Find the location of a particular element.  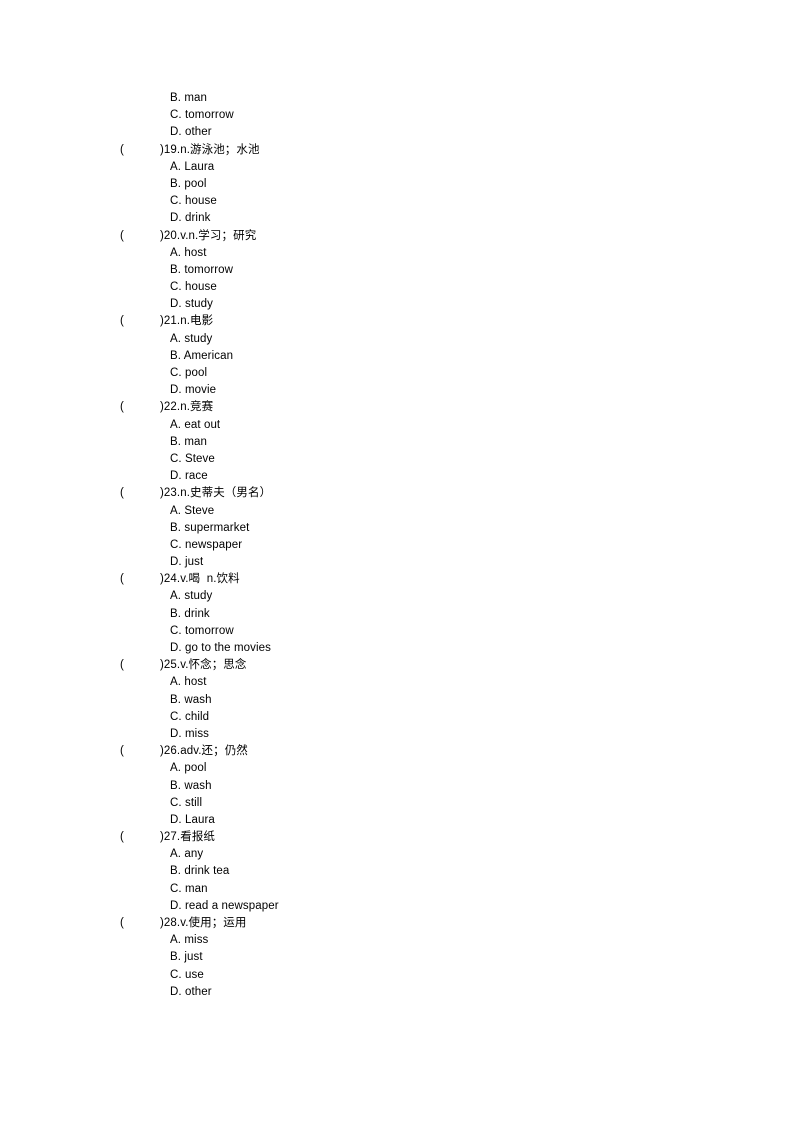

answer-option: D. Laura is located at coordinates (397, 820).